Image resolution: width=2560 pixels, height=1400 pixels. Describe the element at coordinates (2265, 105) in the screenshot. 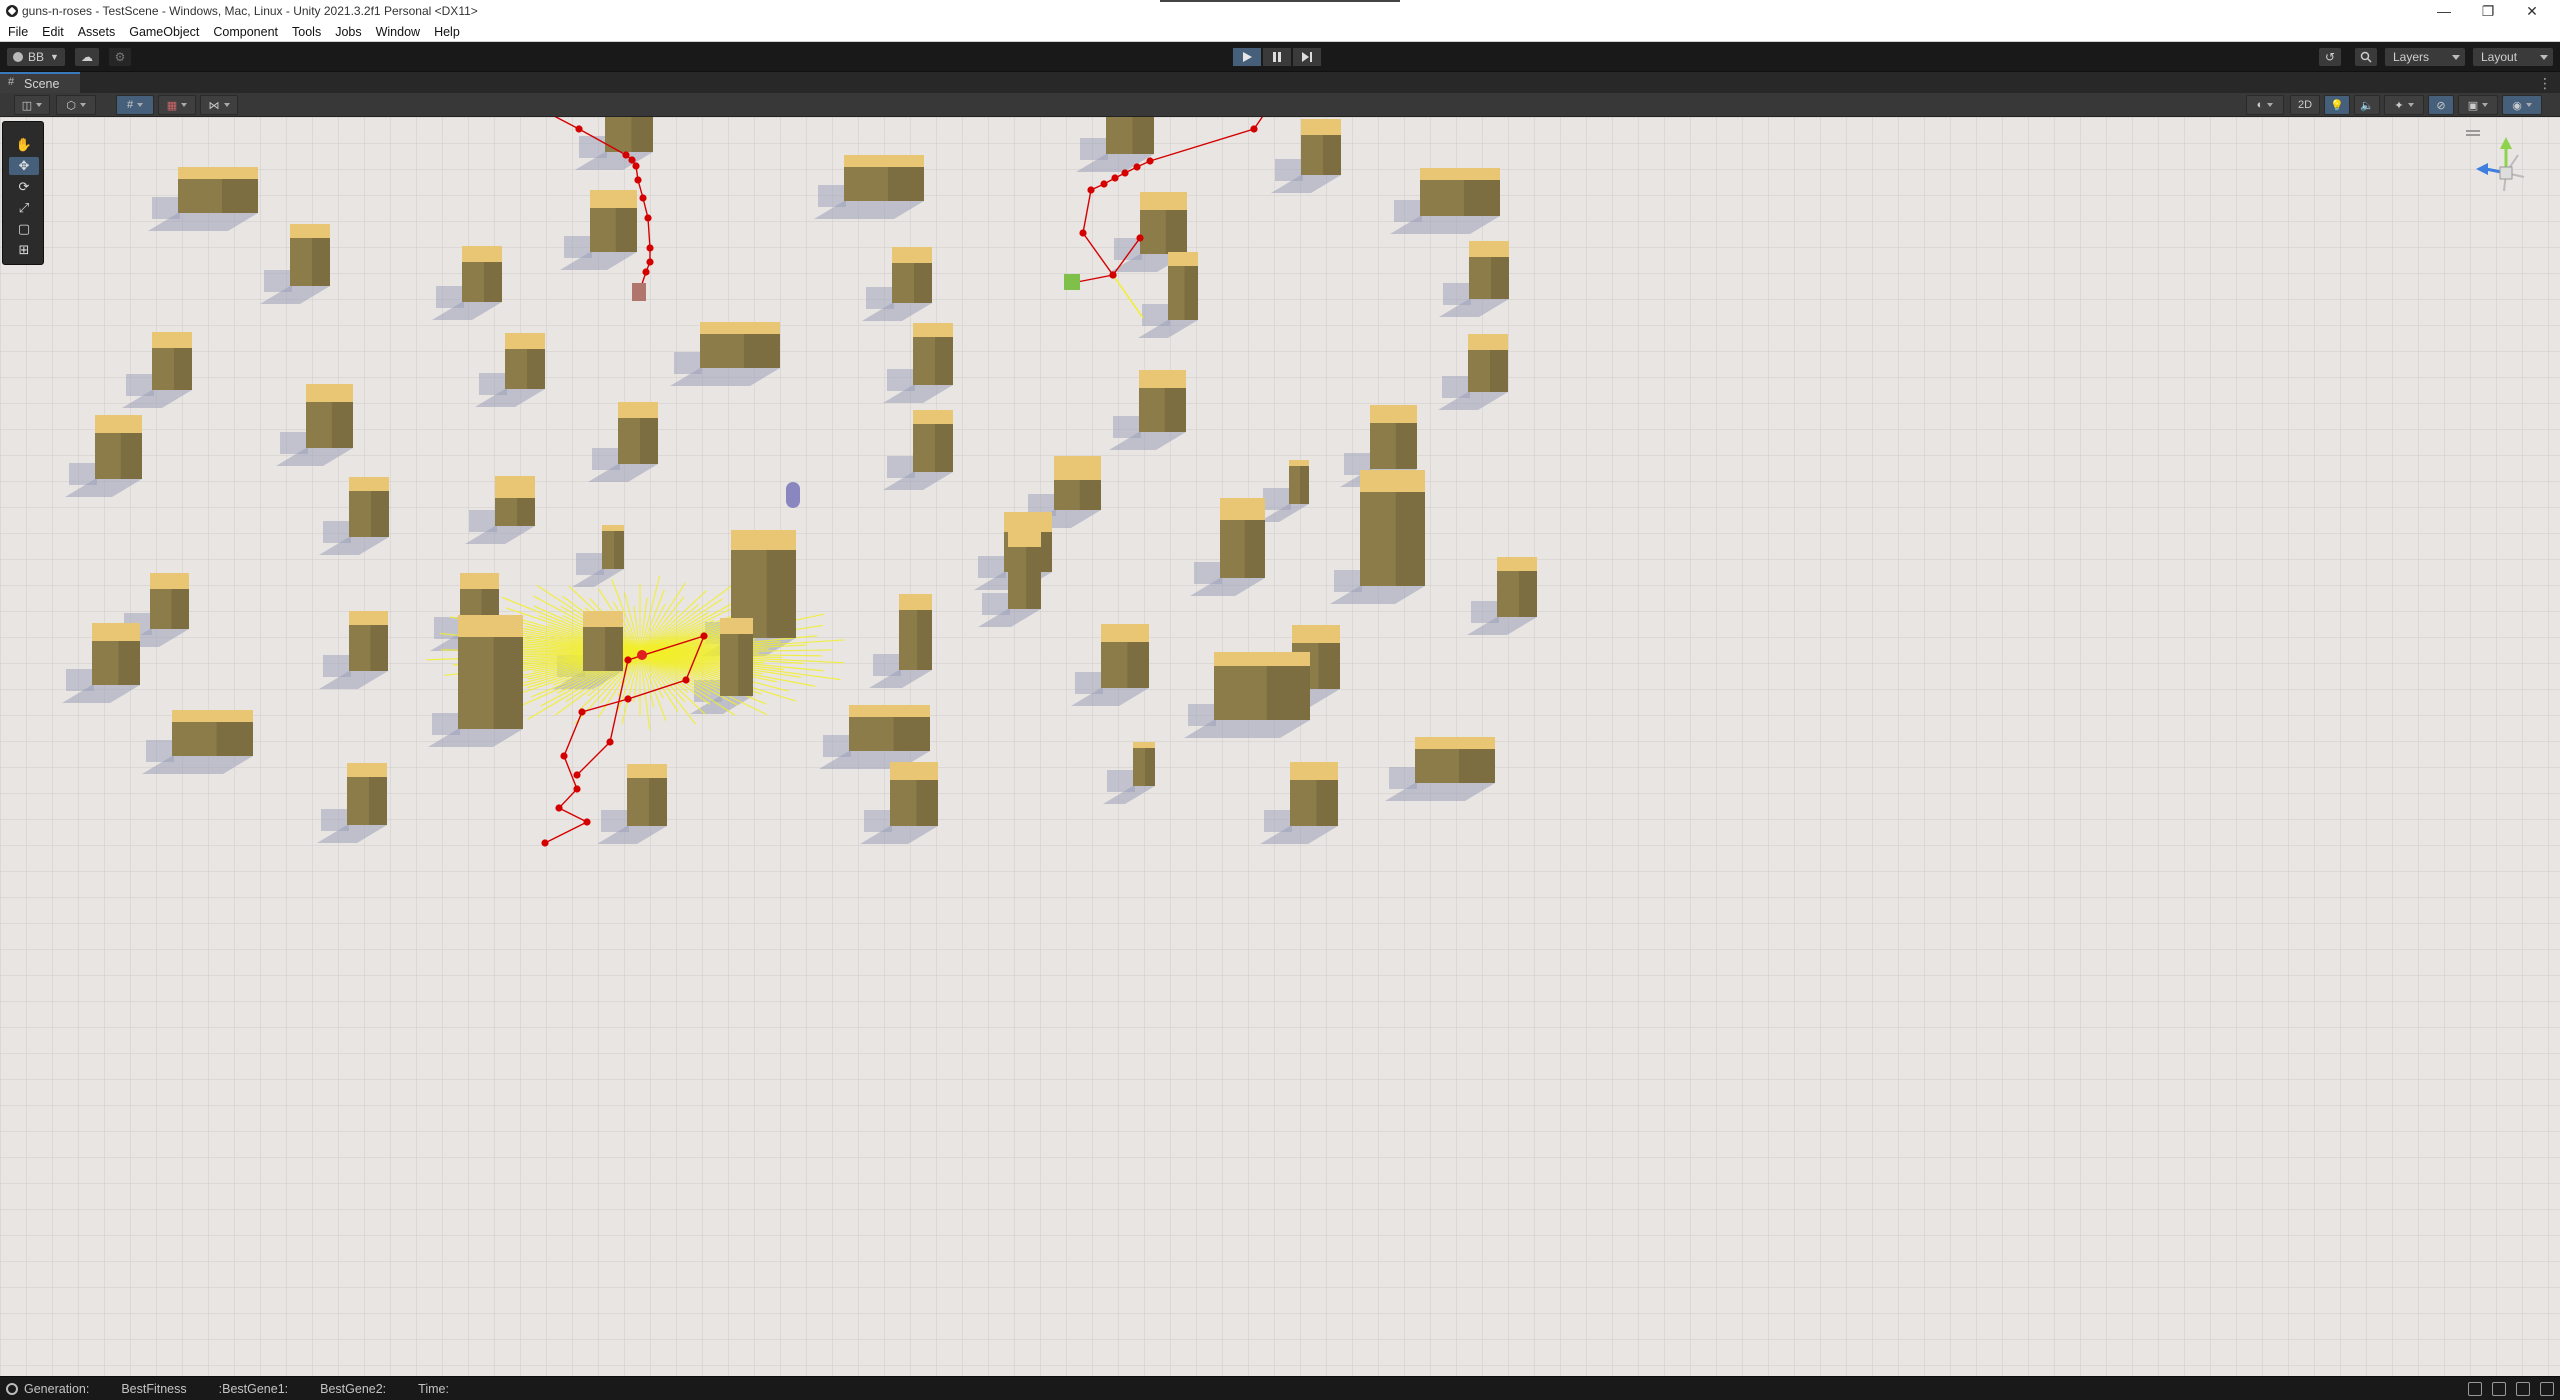

I see `render-mode-dropdown: ◐` at that location.